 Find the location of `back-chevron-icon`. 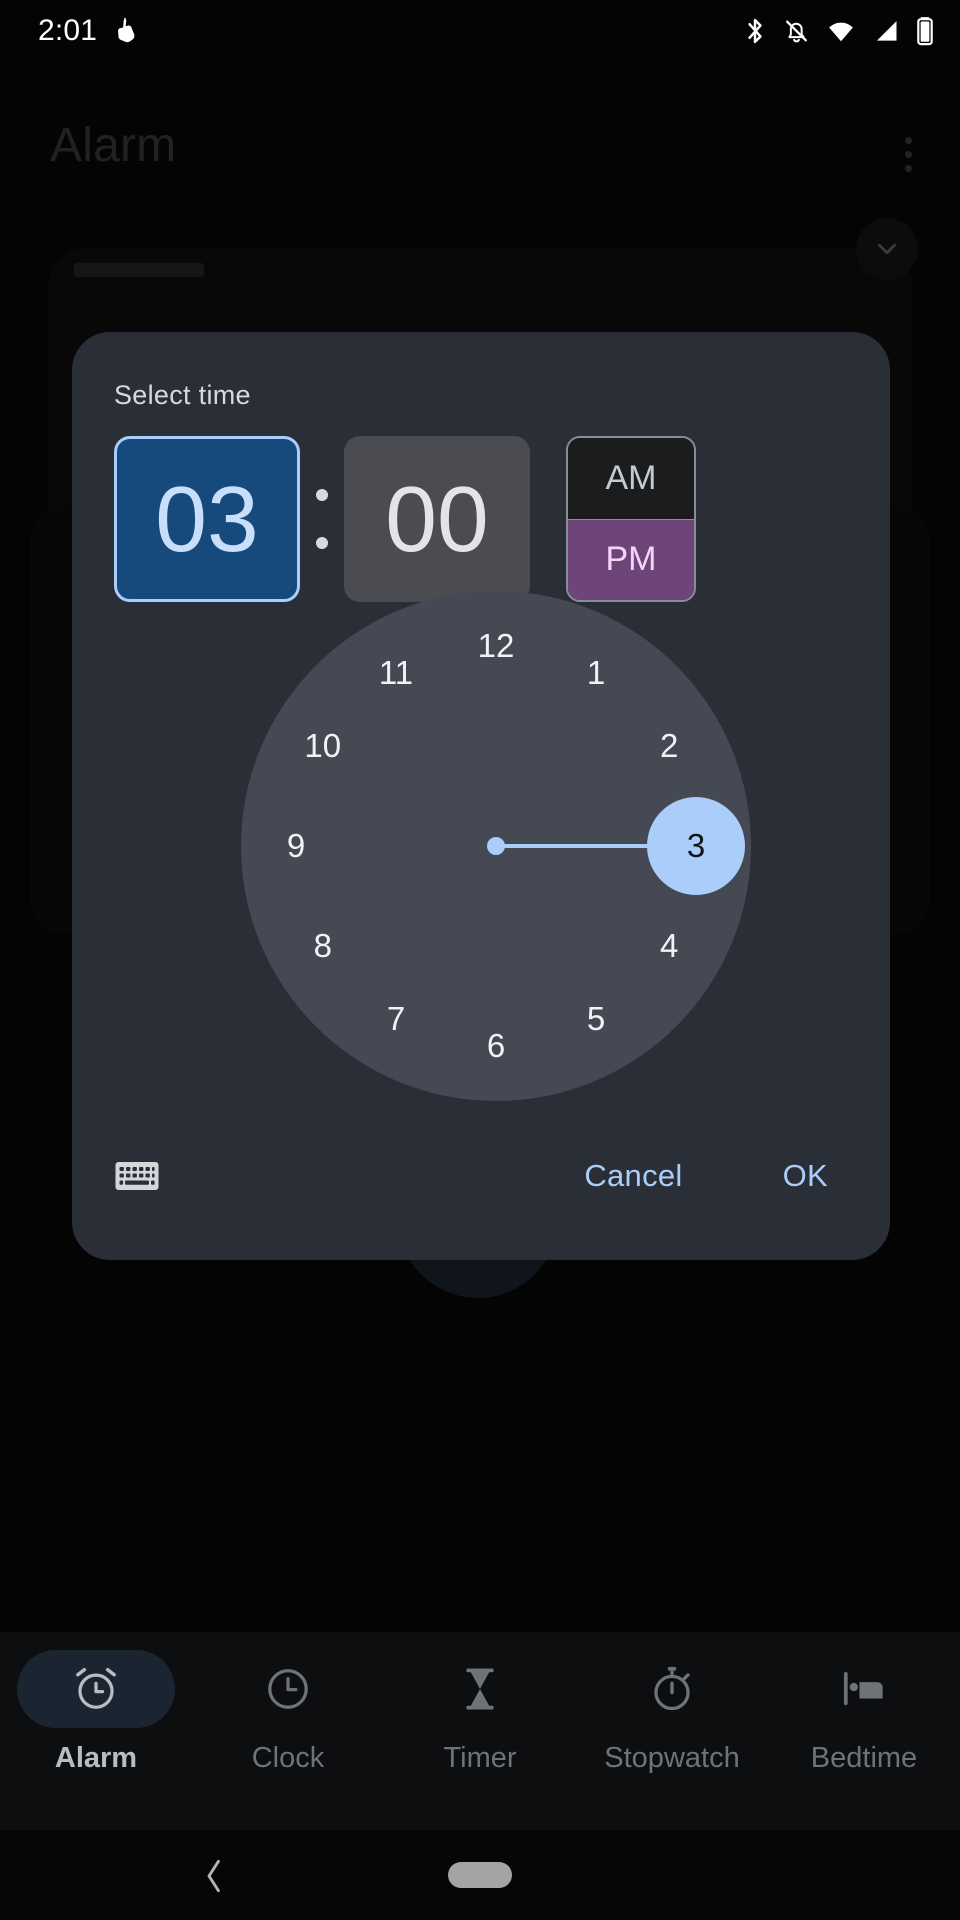

back-chevron-icon is located at coordinates (213, 1876).